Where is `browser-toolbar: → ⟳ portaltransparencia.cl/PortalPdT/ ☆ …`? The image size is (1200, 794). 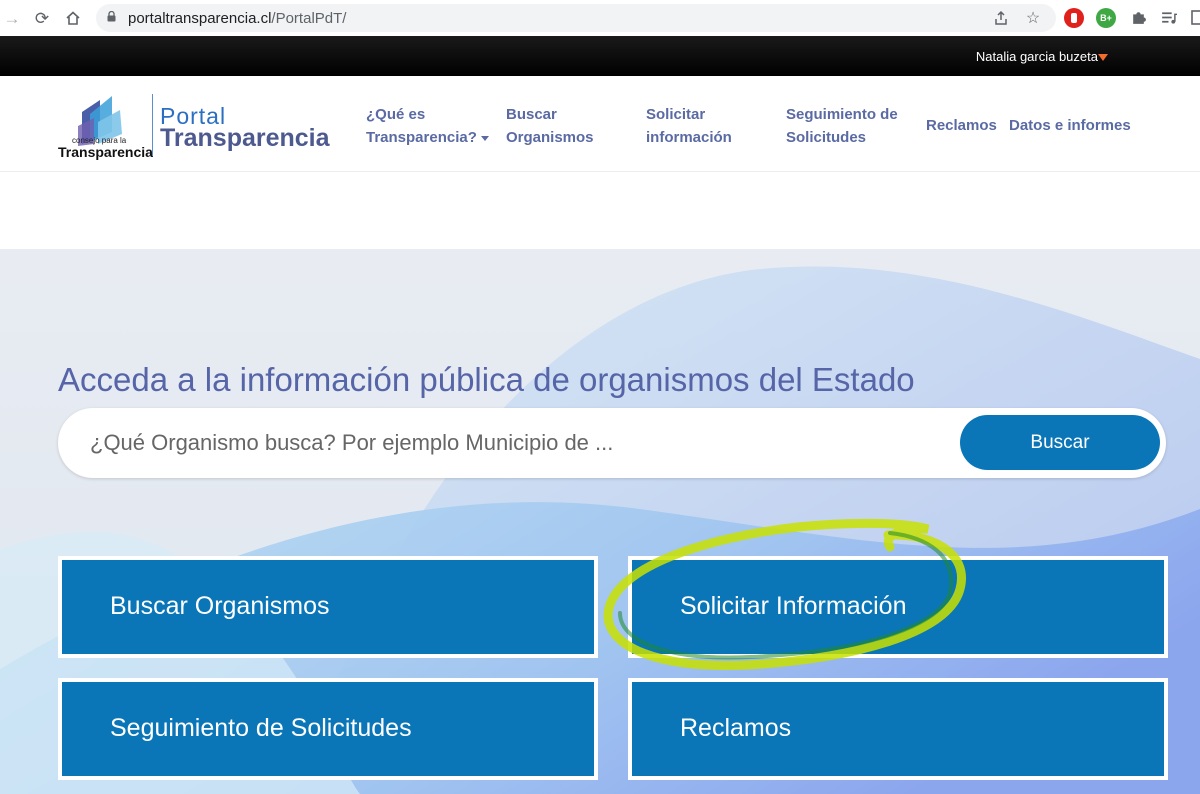
browser-toolbar: → ⟳ portaltransparencia.cl/PortalPdT/ ☆ … is located at coordinates (600, 18).